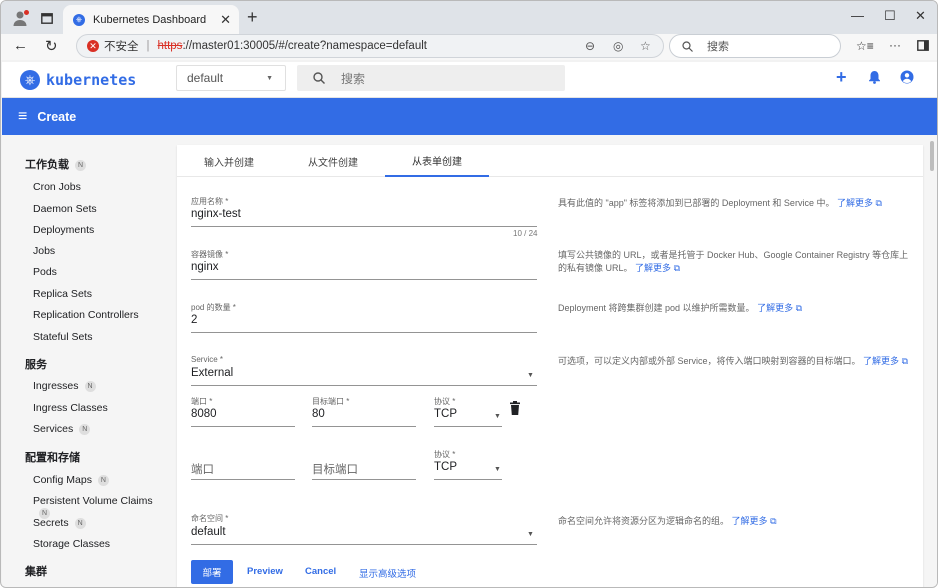 Image resolution: width=938 pixels, height=588 pixels. I want to click on add-resource-icon: +, so click(841, 77).